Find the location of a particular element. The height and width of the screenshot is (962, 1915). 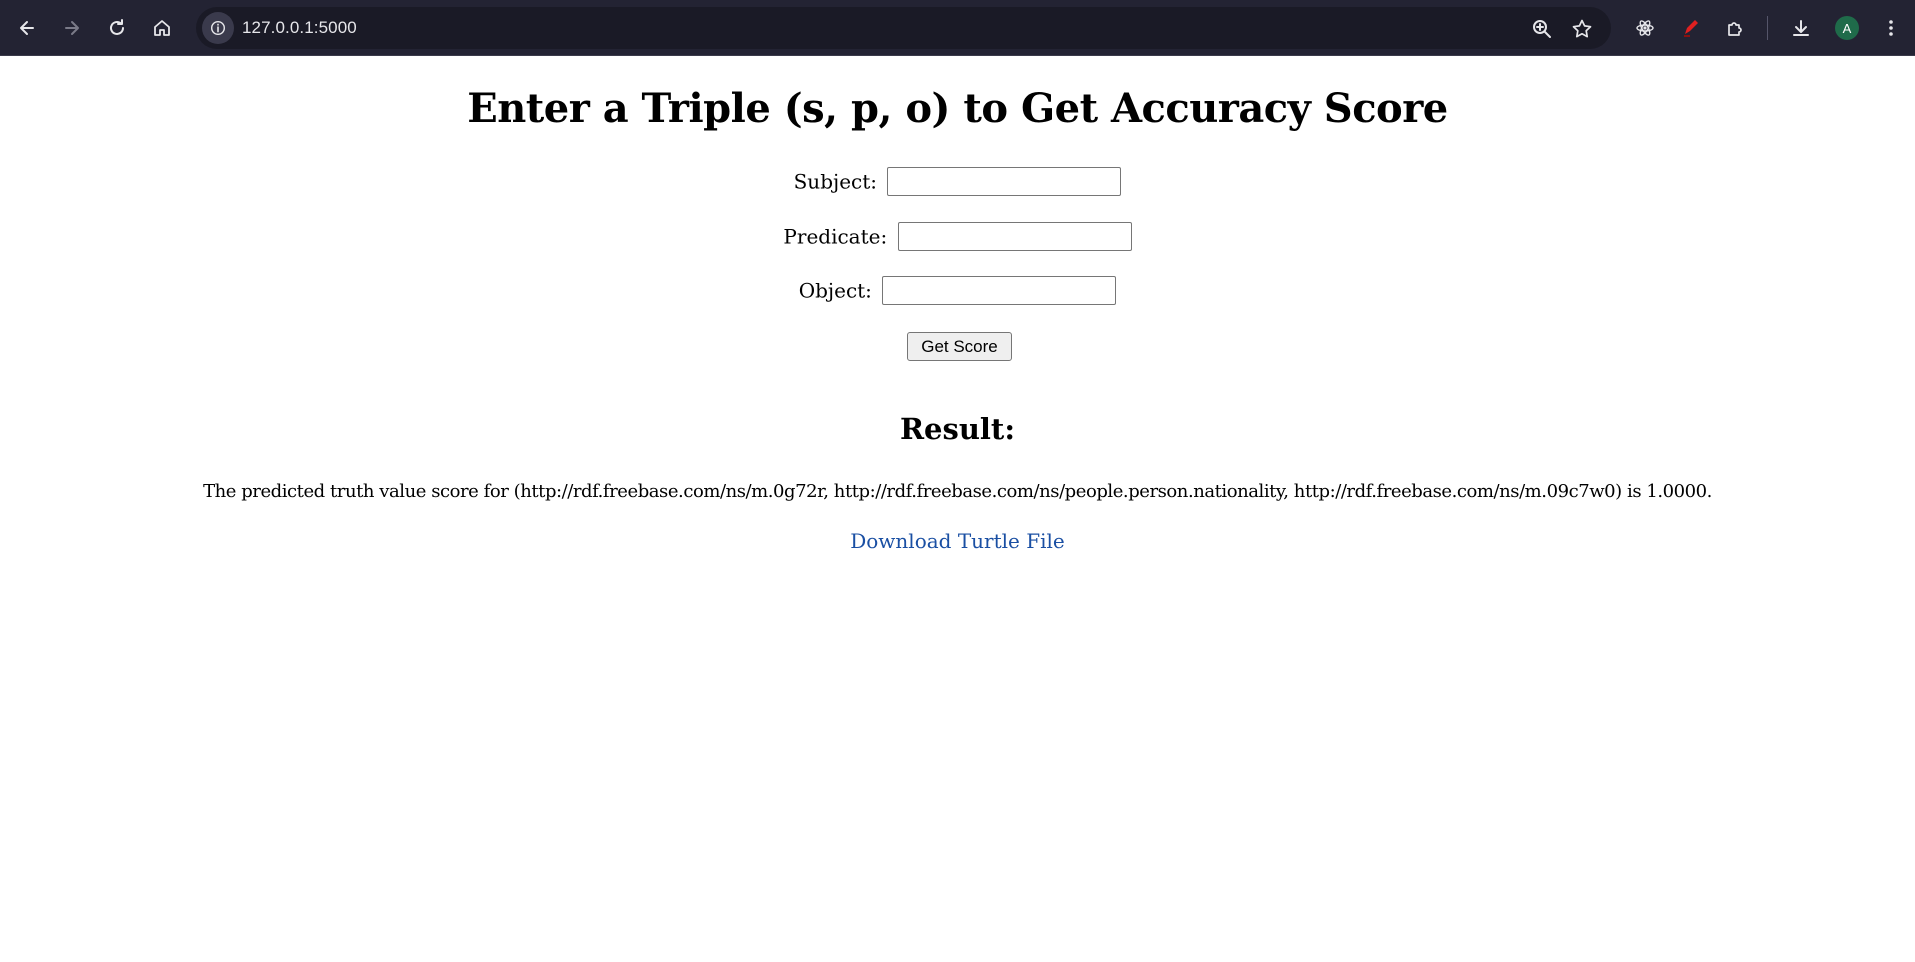

predicate-input is located at coordinates (1014, 236).